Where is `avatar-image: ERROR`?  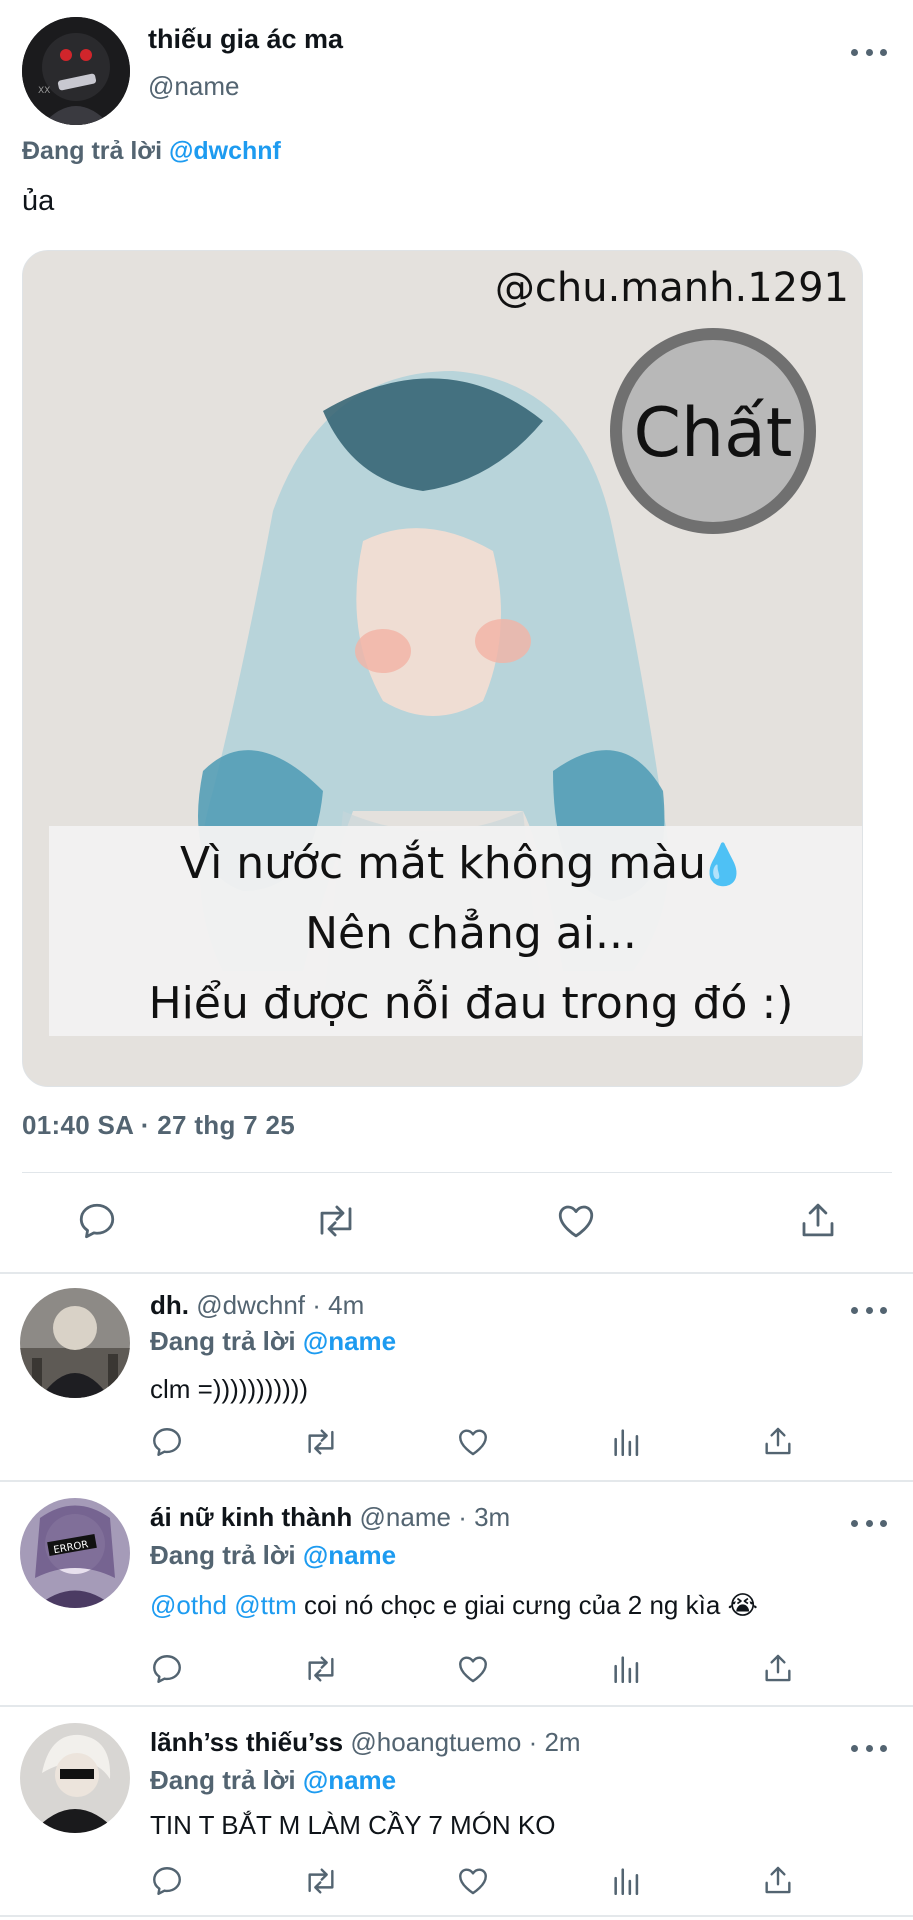 avatar-image: ERROR is located at coordinates (75, 1553).